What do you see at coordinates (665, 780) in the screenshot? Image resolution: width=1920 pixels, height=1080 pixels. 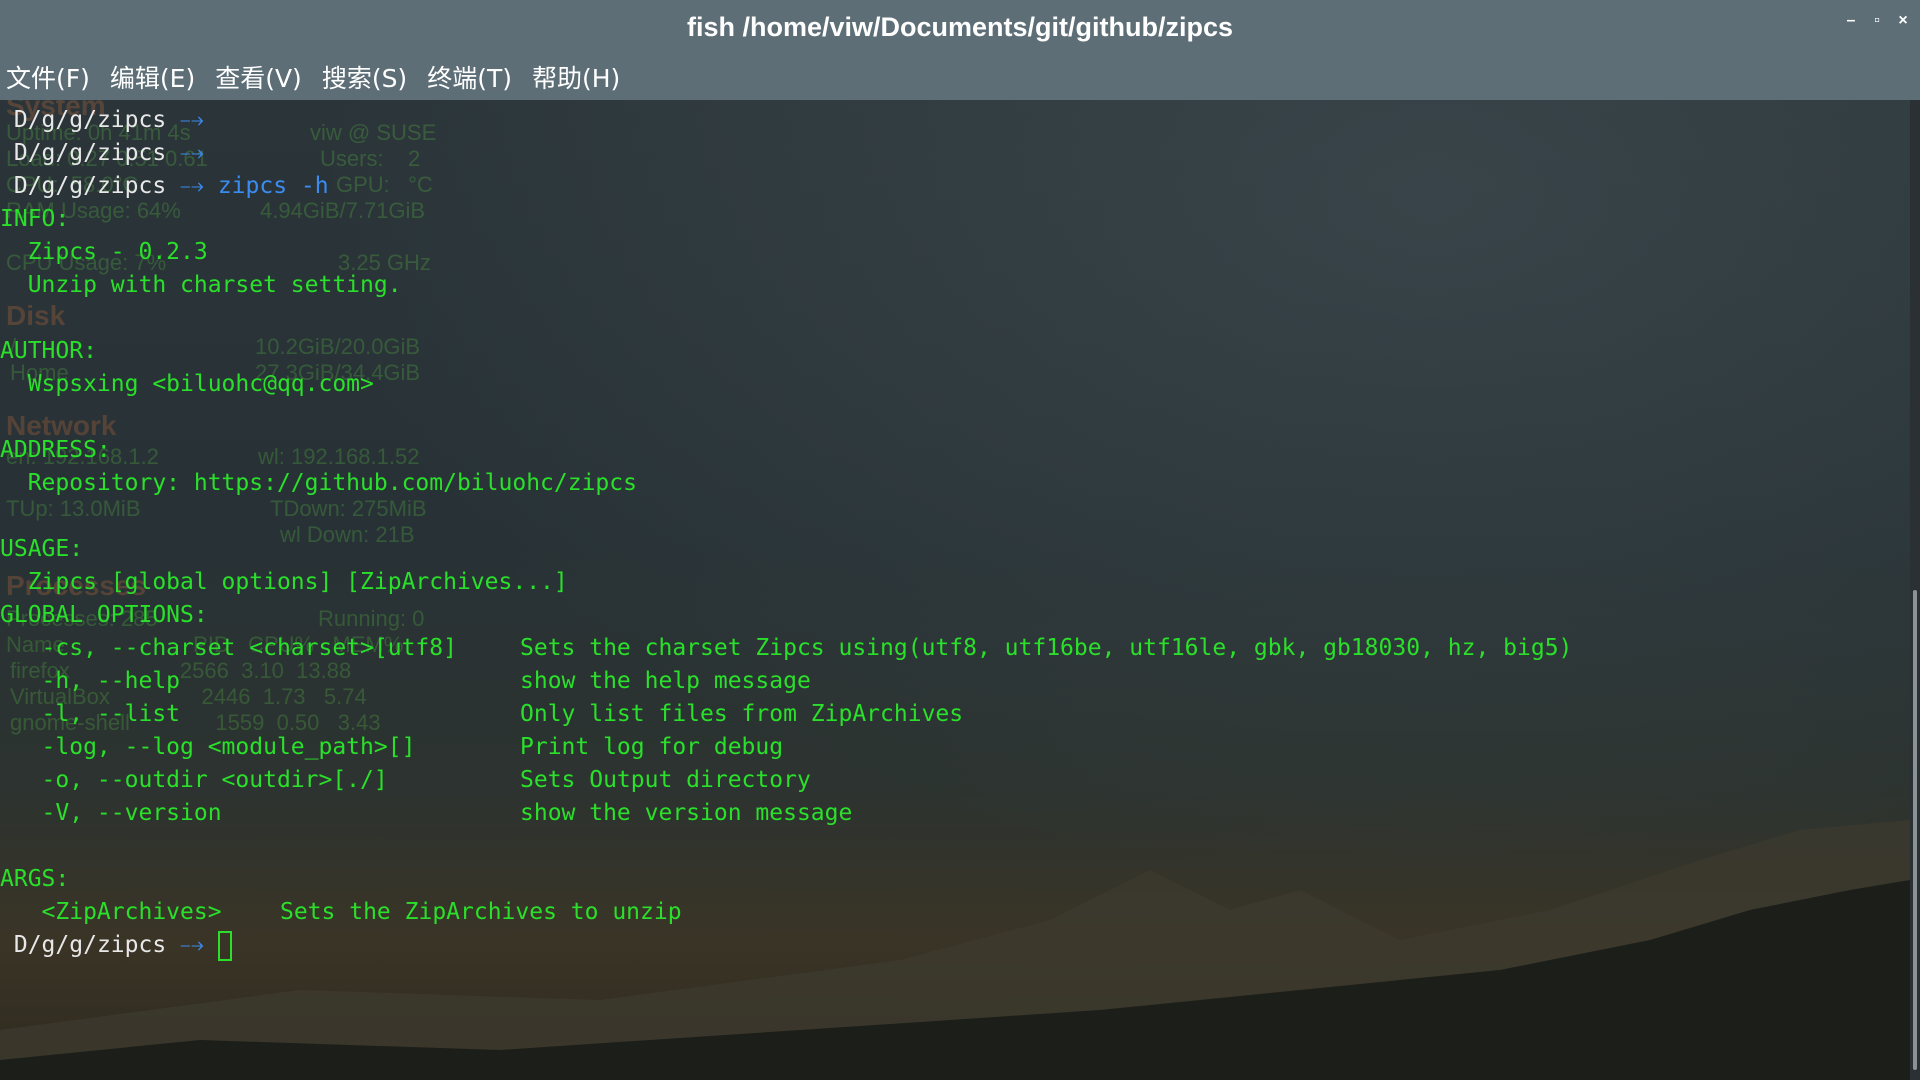 I see `option-desc: Sets Output directory` at bounding box center [665, 780].